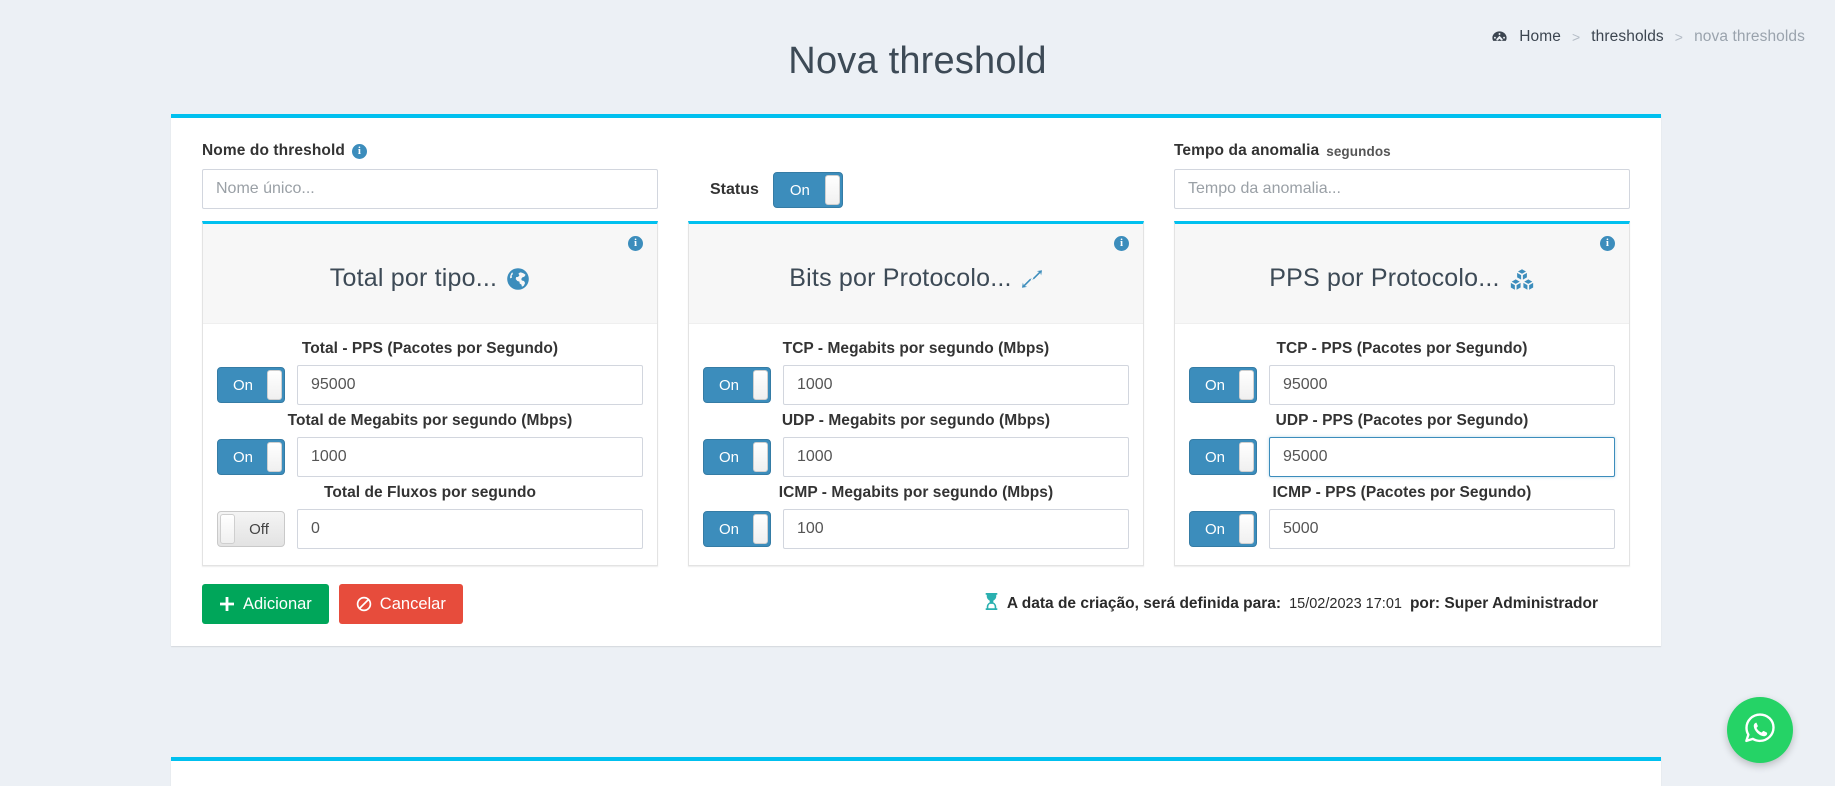 The width and height of the screenshot is (1835, 786). What do you see at coordinates (799, 190) in the screenshot?
I see `status-toggle-label: On` at bounding box center [799, 190].